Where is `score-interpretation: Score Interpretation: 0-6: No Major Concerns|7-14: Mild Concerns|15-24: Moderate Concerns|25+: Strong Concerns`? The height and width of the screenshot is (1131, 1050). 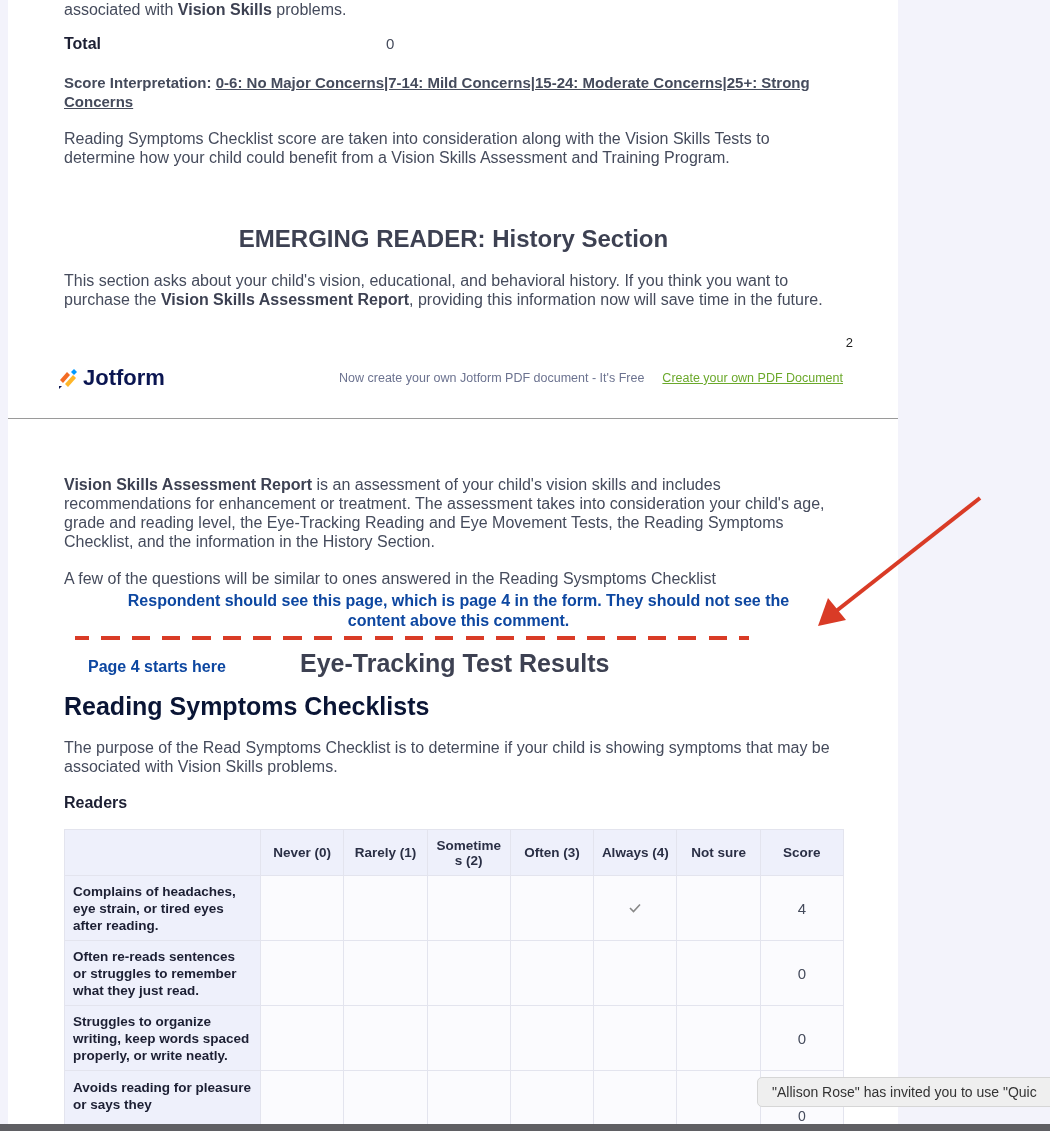
score-interpretation: Score Interpretation: 0-6: No Major Concerns|7-14: Mild Concerns|15-24: Moderate Concerns|25+: Strong Concerns is located at coordinates (437, 92).